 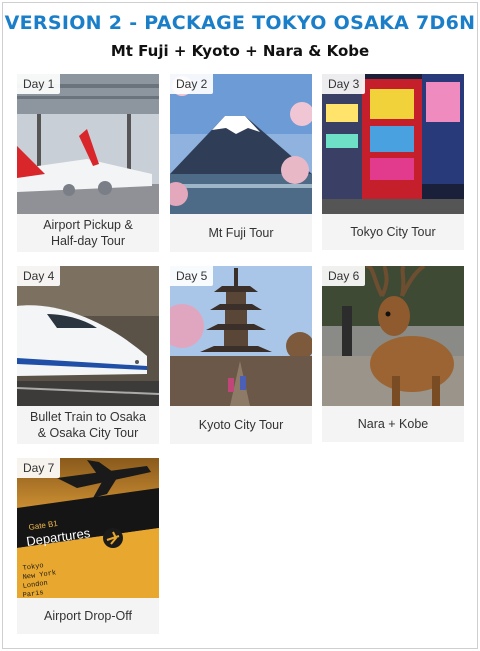 I want to click on day-card-3: Day 3 Tokyo City Tour, so click(x=393, y=162).